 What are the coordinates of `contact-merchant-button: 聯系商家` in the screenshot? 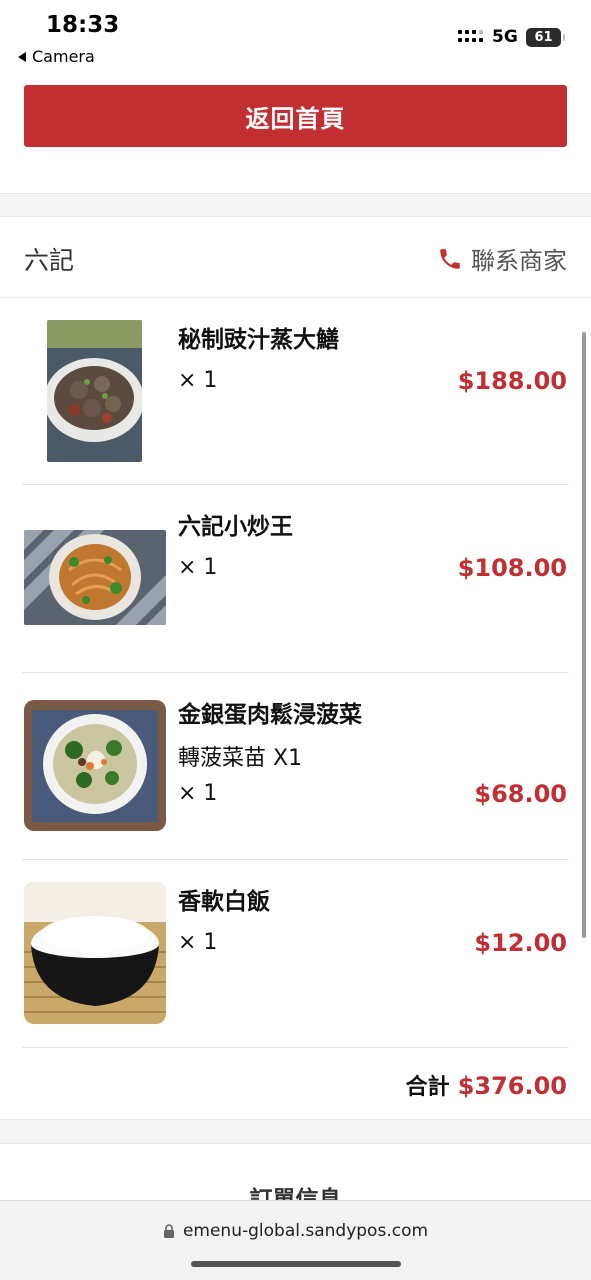 It's located at (502, 258).